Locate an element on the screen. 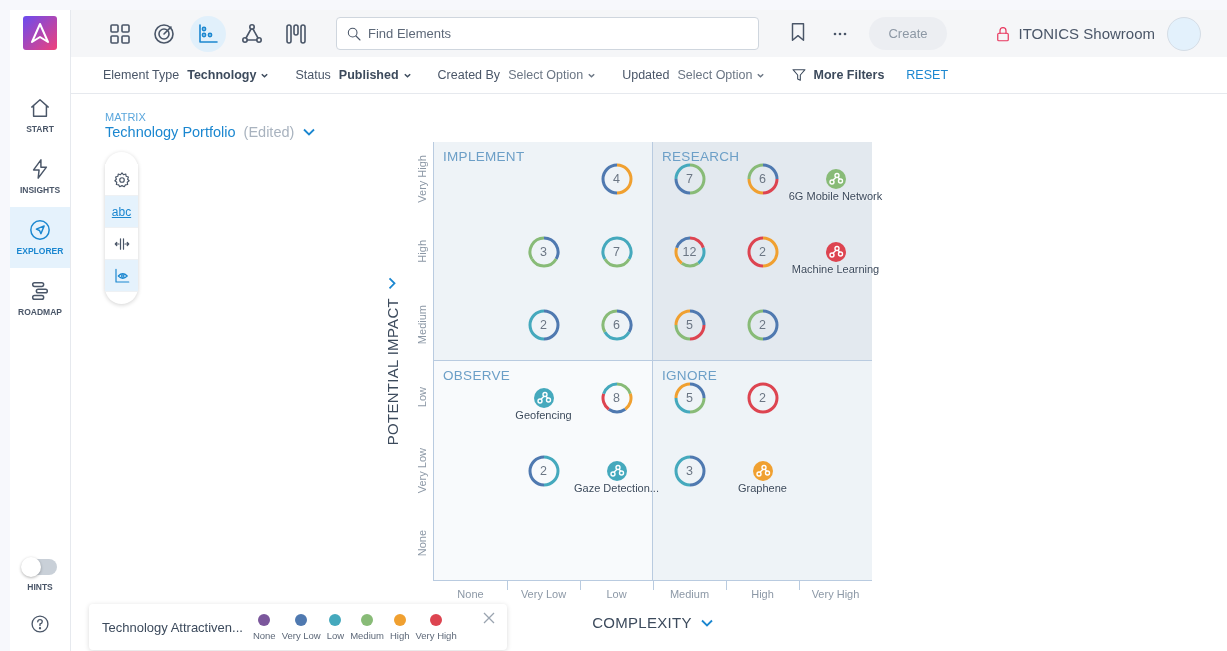 The width and height of the screenshot is (1227, 651). matrix-selector: Technology Portfolio (Edited) is located at coordinates (211, 132).